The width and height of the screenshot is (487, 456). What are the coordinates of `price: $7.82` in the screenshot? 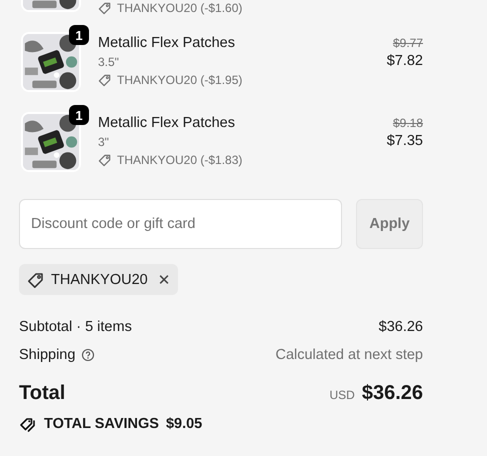 It's located at (404, 61).